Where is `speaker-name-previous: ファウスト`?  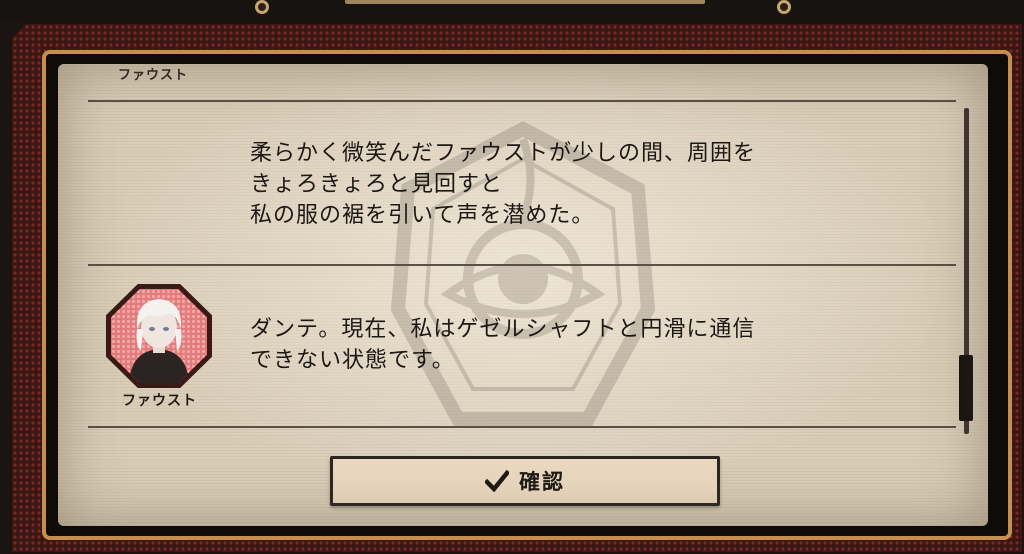
speaker-name-previous: ファウスト is located at coordinates (153, 75).